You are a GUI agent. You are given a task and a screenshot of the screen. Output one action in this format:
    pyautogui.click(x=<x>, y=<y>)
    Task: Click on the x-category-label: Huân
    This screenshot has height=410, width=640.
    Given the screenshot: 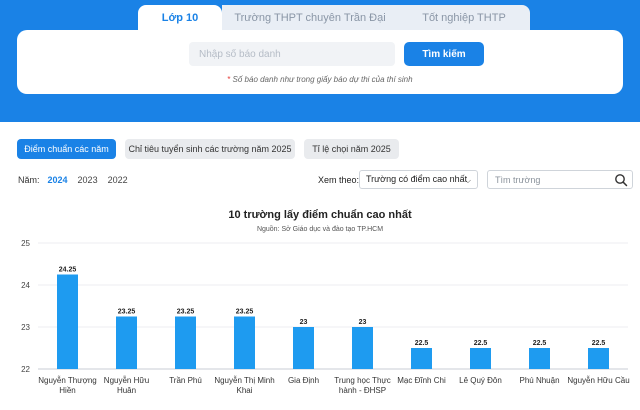 What is the action you would take?
    pyautogui.click(x=126, y=390)
    